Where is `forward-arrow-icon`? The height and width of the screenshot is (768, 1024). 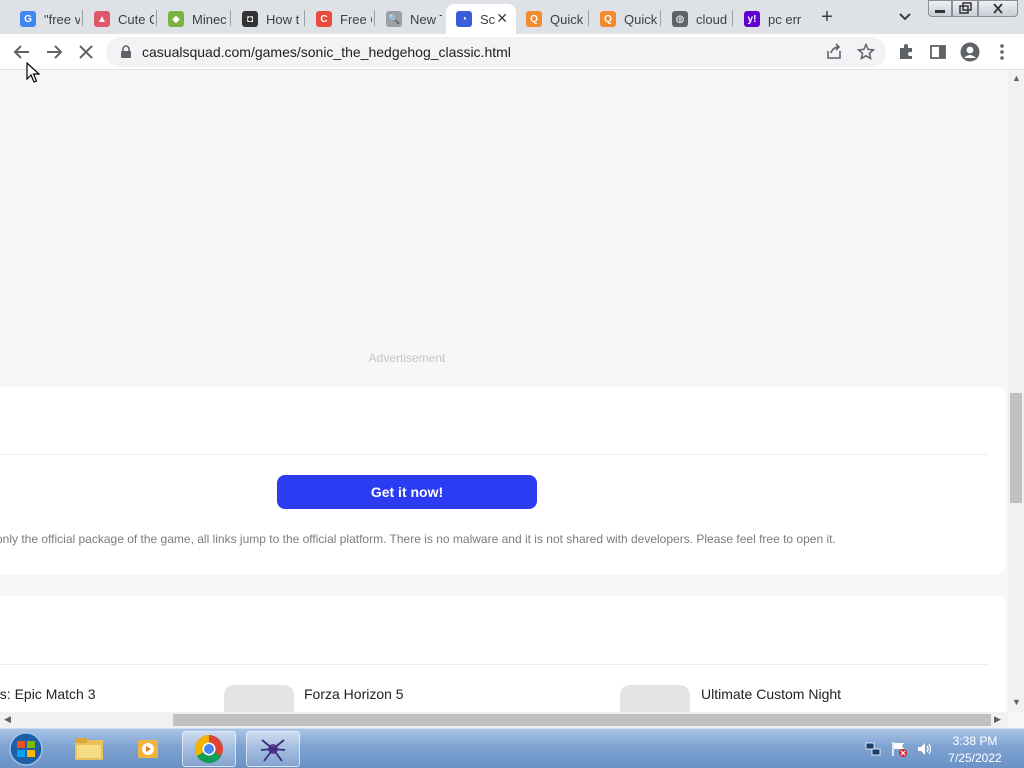
forward-arrow-icon is located at coordinates (55, 52).